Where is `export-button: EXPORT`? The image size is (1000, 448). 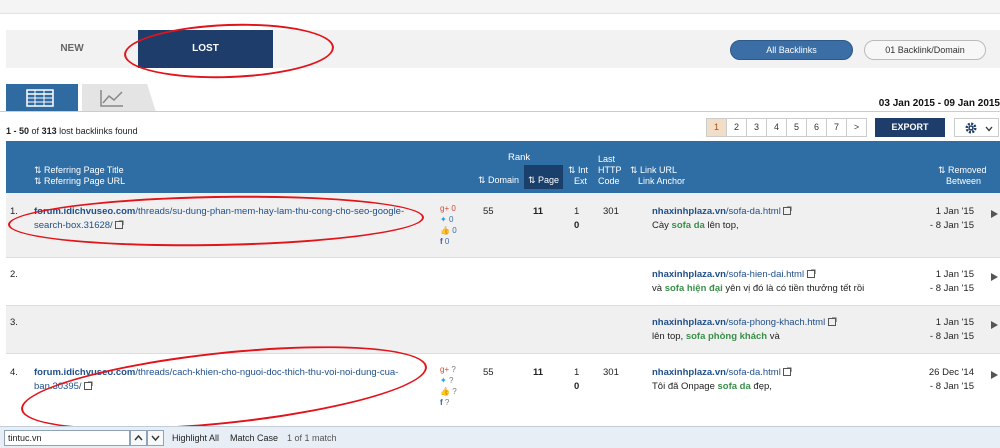 export-button: EXPORT is located at coordinates (910, 127).